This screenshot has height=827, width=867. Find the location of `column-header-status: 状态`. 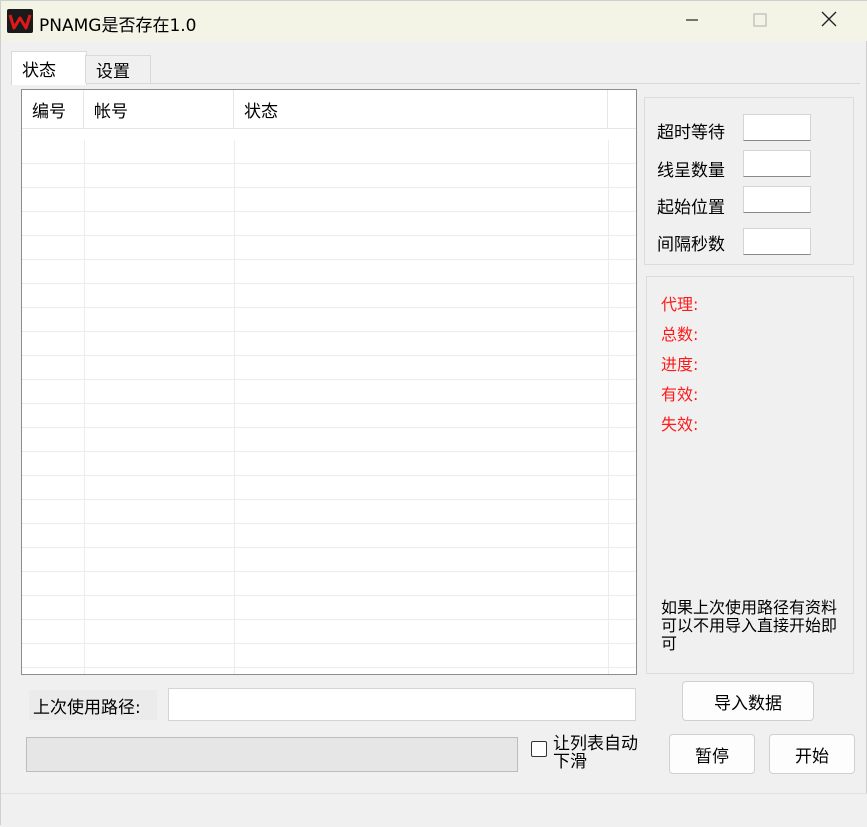

column-header-status: 状态 is located at coordinates (421, 109).